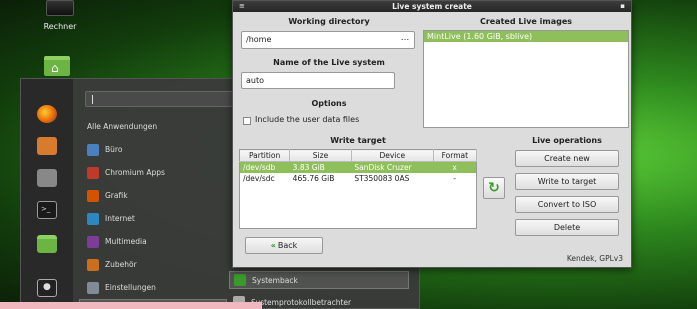 This screenshot has width=697, height=309. I want to click on taskbar-strip, so click(131, 305).